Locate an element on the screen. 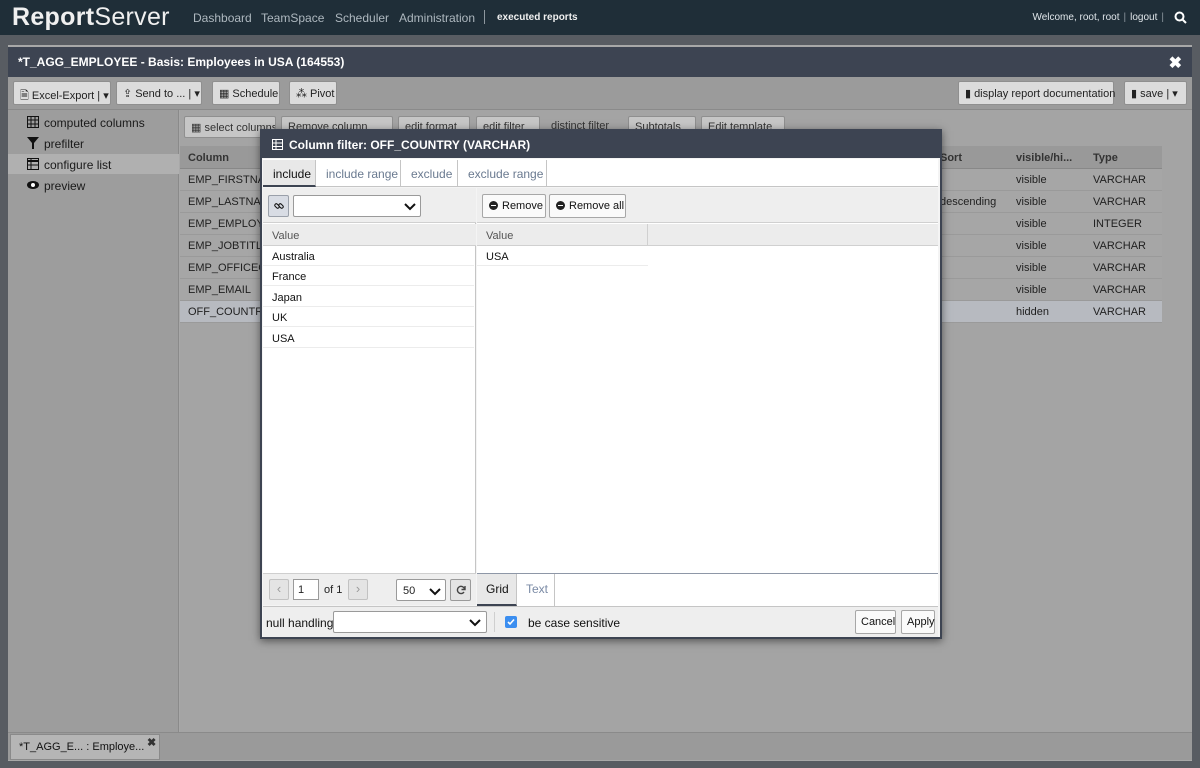  sidebar-item-preview: preview is located at coordinates (93, 185).